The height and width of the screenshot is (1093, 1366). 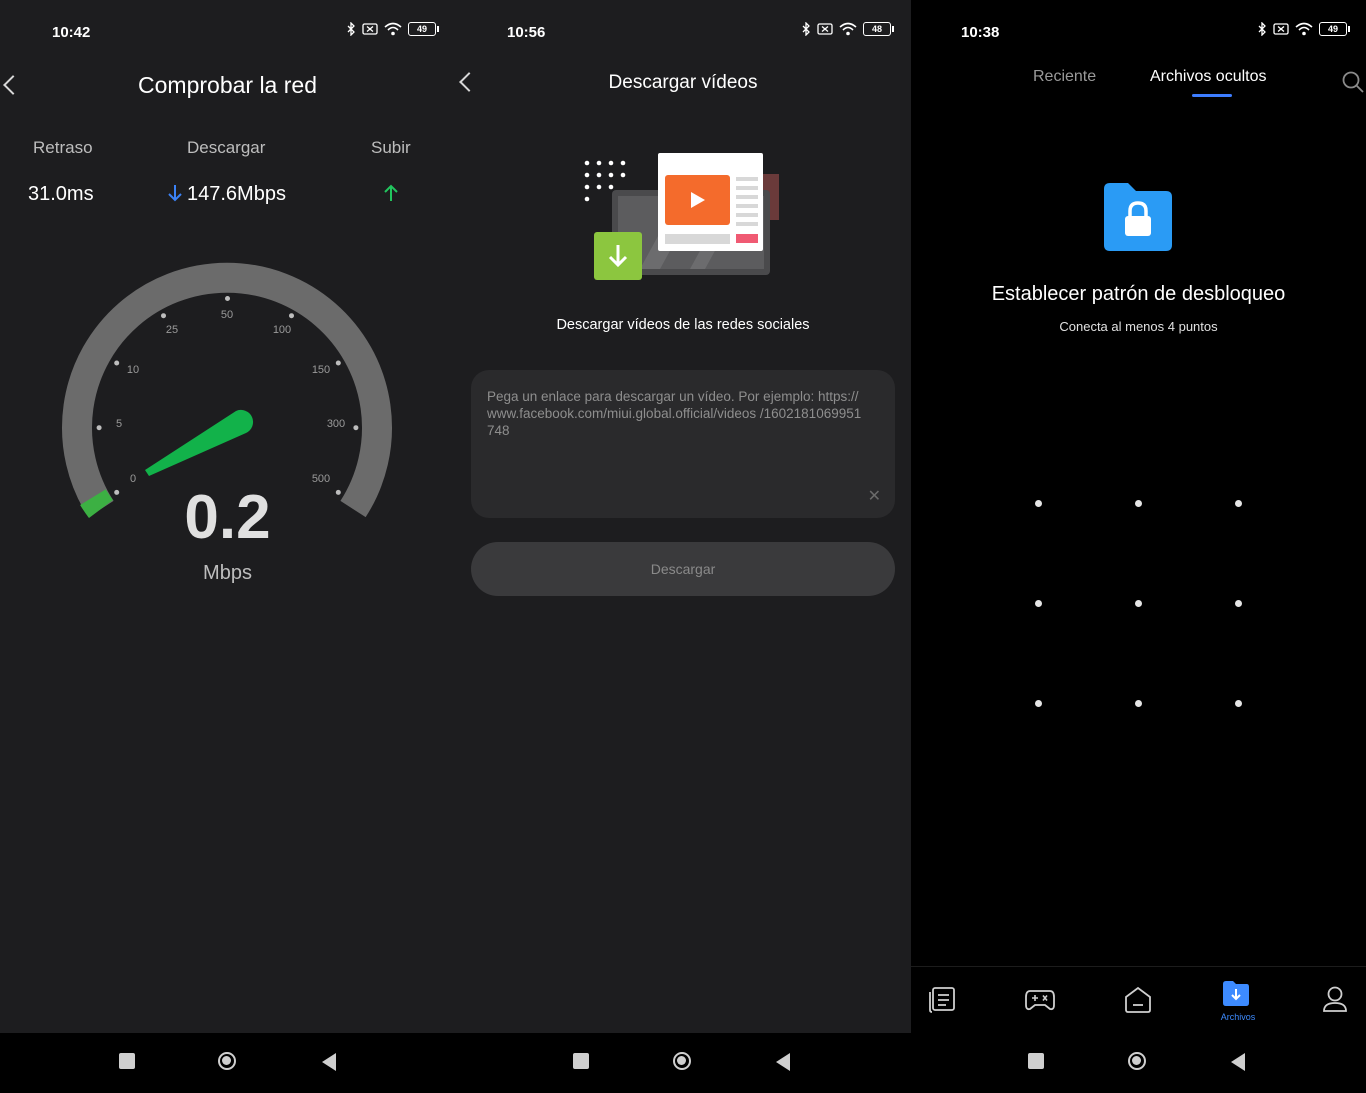 I want to click on tab-recent: Reciente, so click(x=1064, y=77).